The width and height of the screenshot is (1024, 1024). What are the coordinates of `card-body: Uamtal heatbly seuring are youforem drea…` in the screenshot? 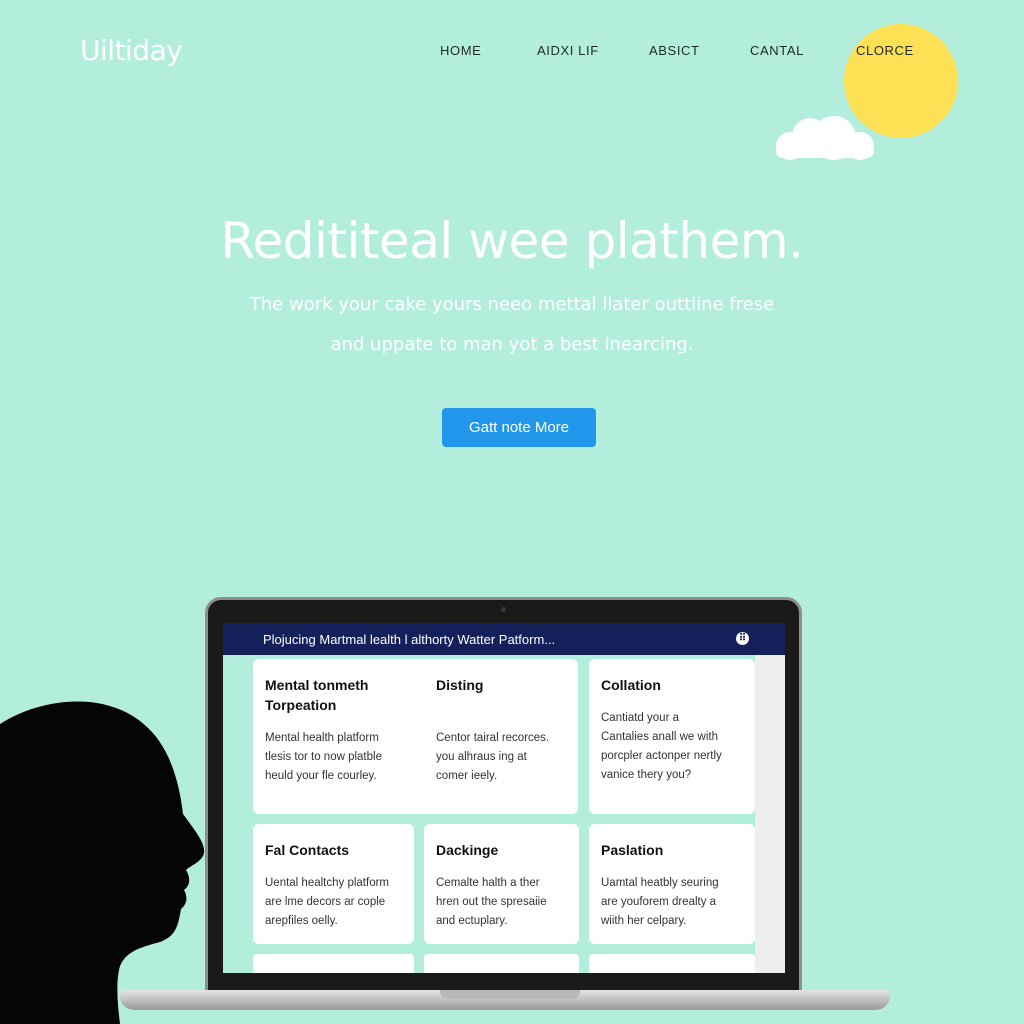 It's located at (660, 902).